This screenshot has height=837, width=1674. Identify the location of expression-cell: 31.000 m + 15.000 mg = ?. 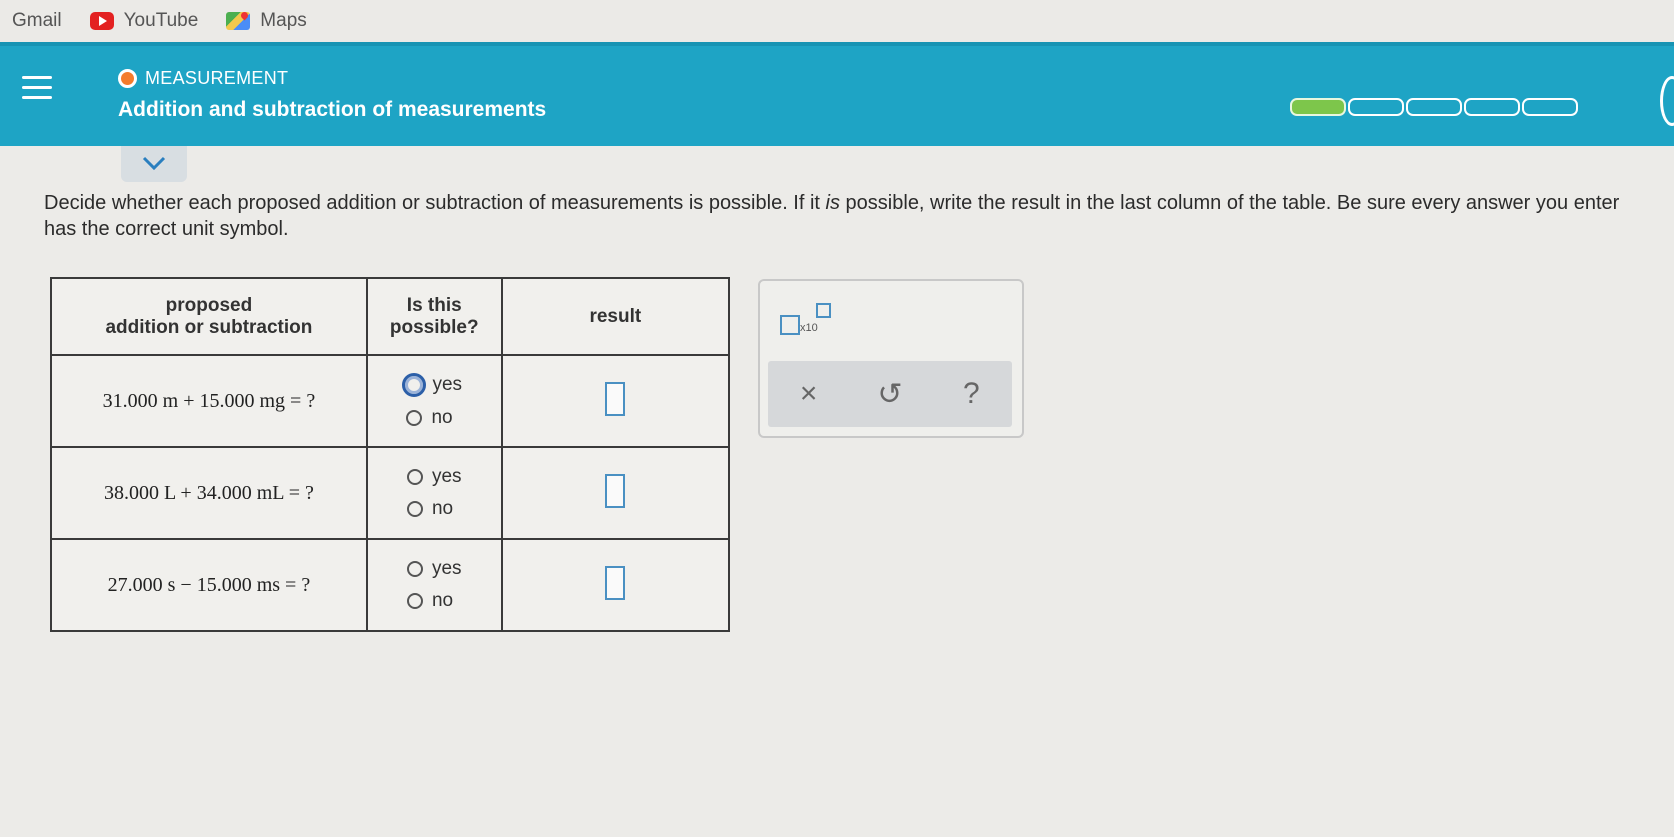
(209, 401).